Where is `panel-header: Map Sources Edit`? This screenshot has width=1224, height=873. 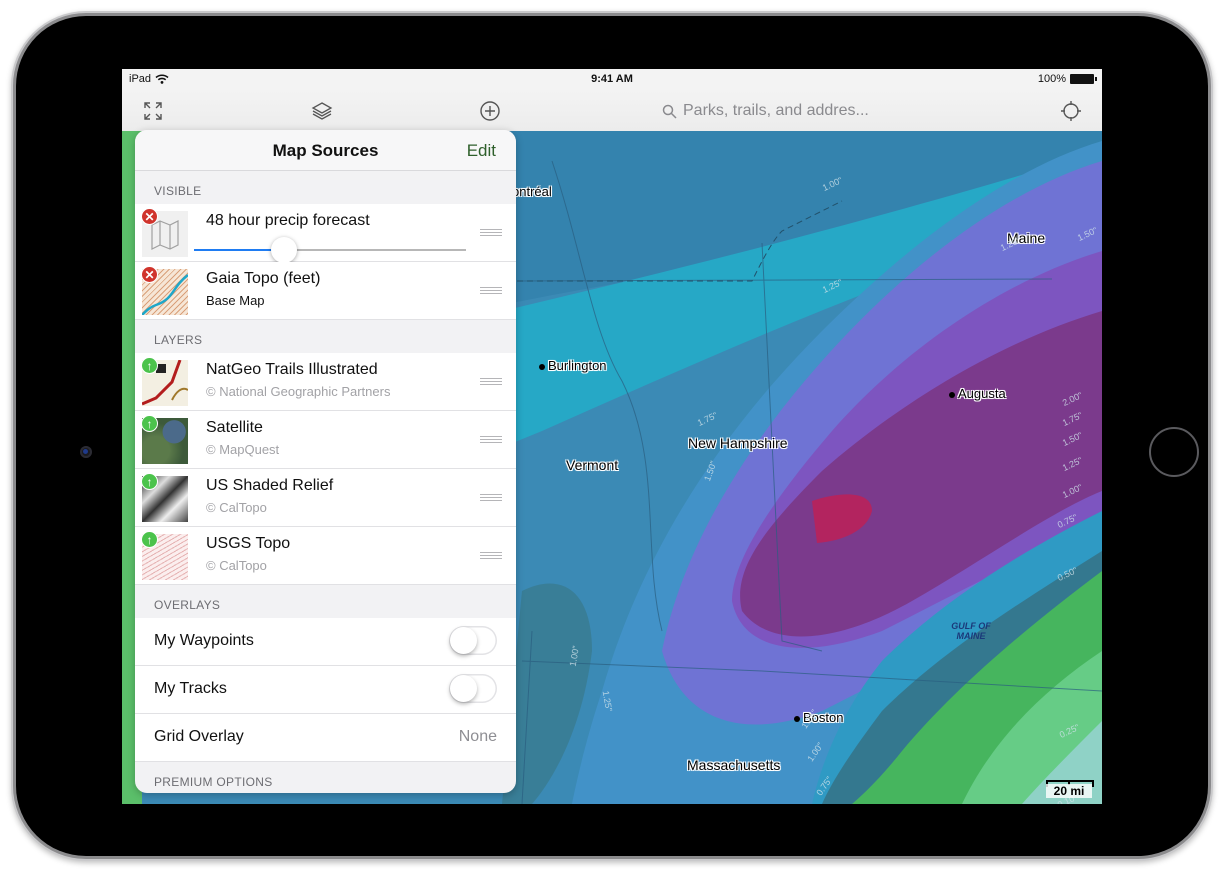
panel-header: Map Sources Edit is located at coordinates (325, 150).